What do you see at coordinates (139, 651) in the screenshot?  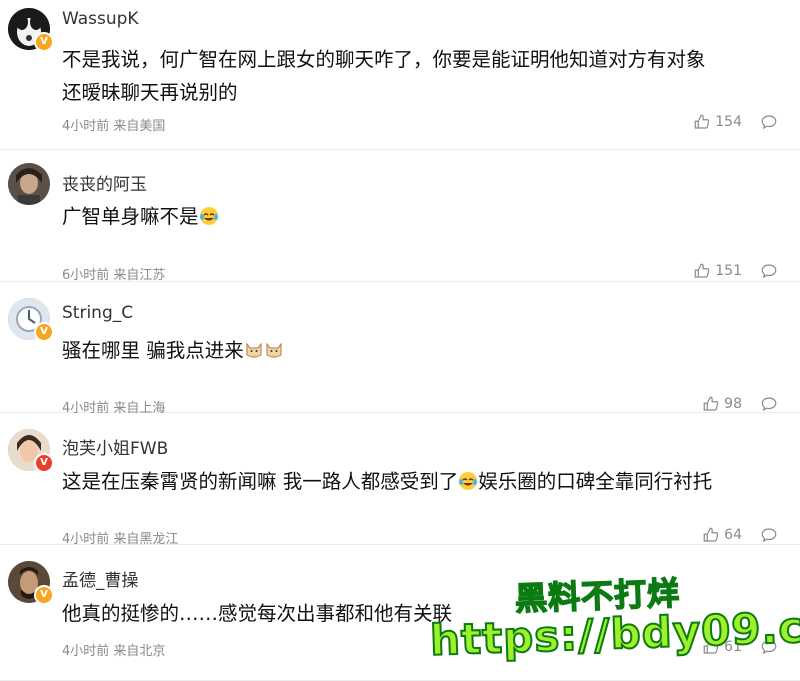 I see `location: 来自北京` at bounding box center [139, 651].